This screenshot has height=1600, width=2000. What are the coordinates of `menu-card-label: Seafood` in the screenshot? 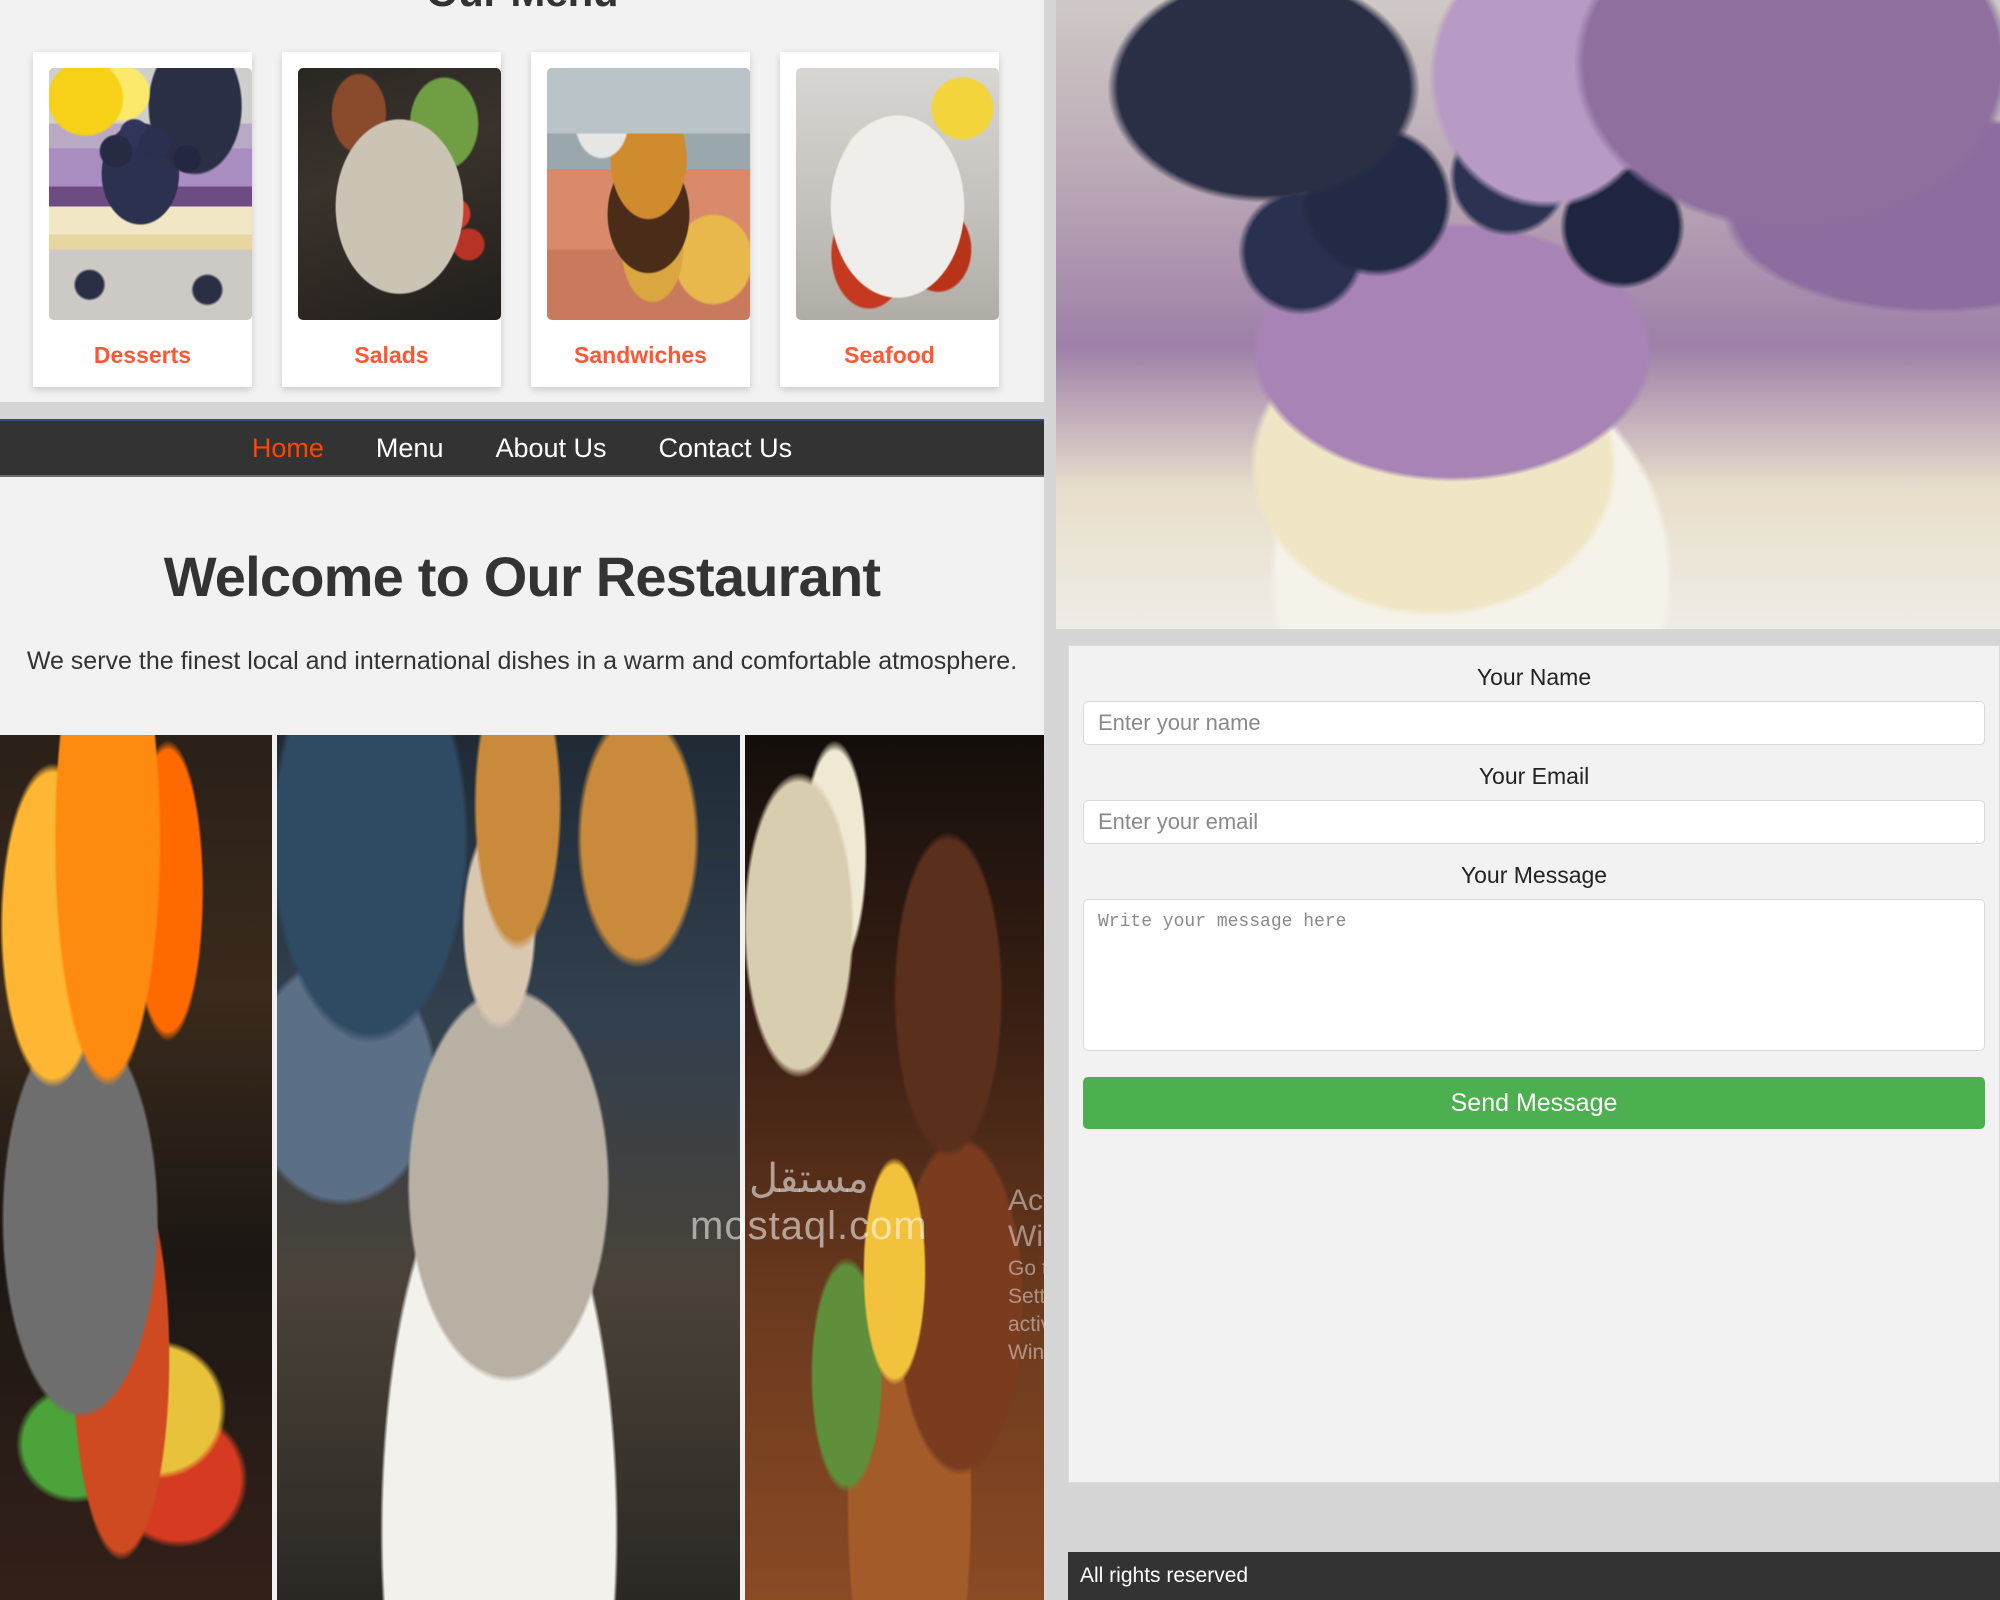 It's located at (889, 355).